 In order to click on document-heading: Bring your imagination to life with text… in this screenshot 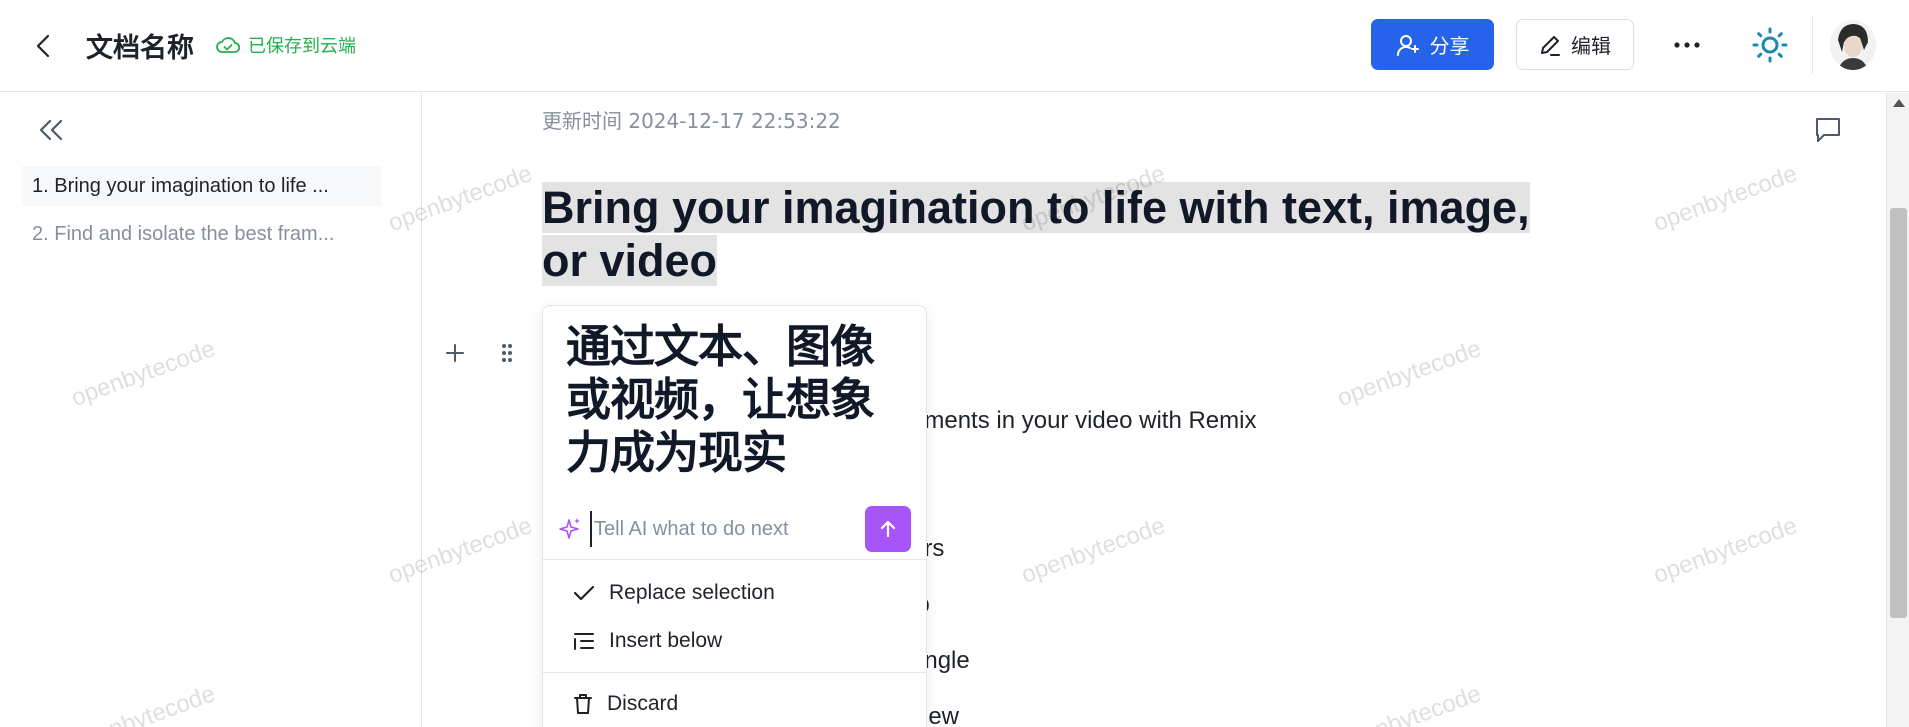, I will do `click(1042, 234)`.